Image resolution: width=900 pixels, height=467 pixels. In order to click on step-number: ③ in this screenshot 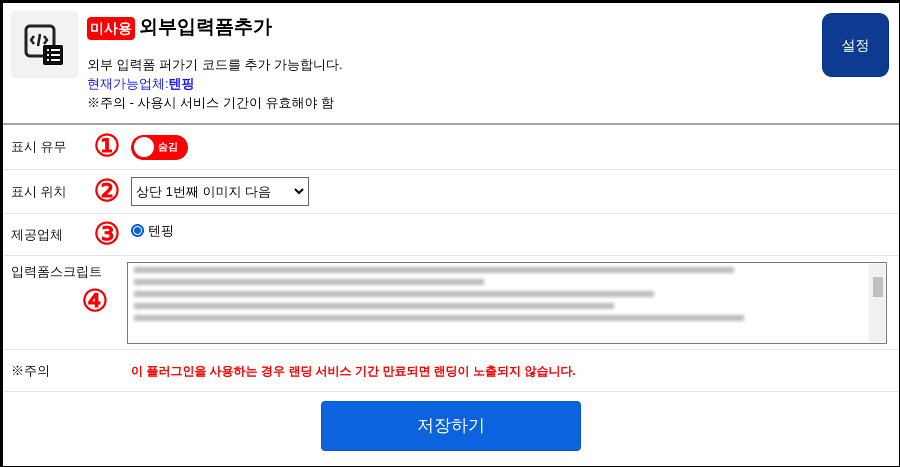, I will do `click(107, 234)`.